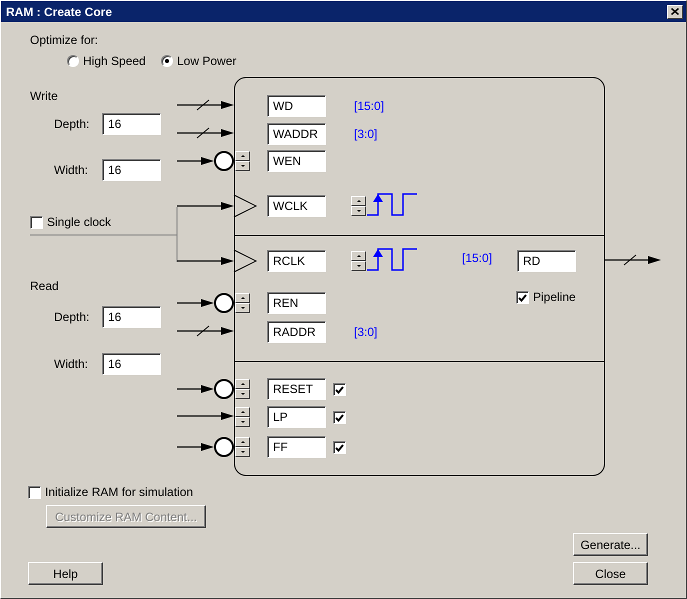 This screenshot has height=599, width=687. I want to click on checkbox-label: Single clock, so click(79, 222).